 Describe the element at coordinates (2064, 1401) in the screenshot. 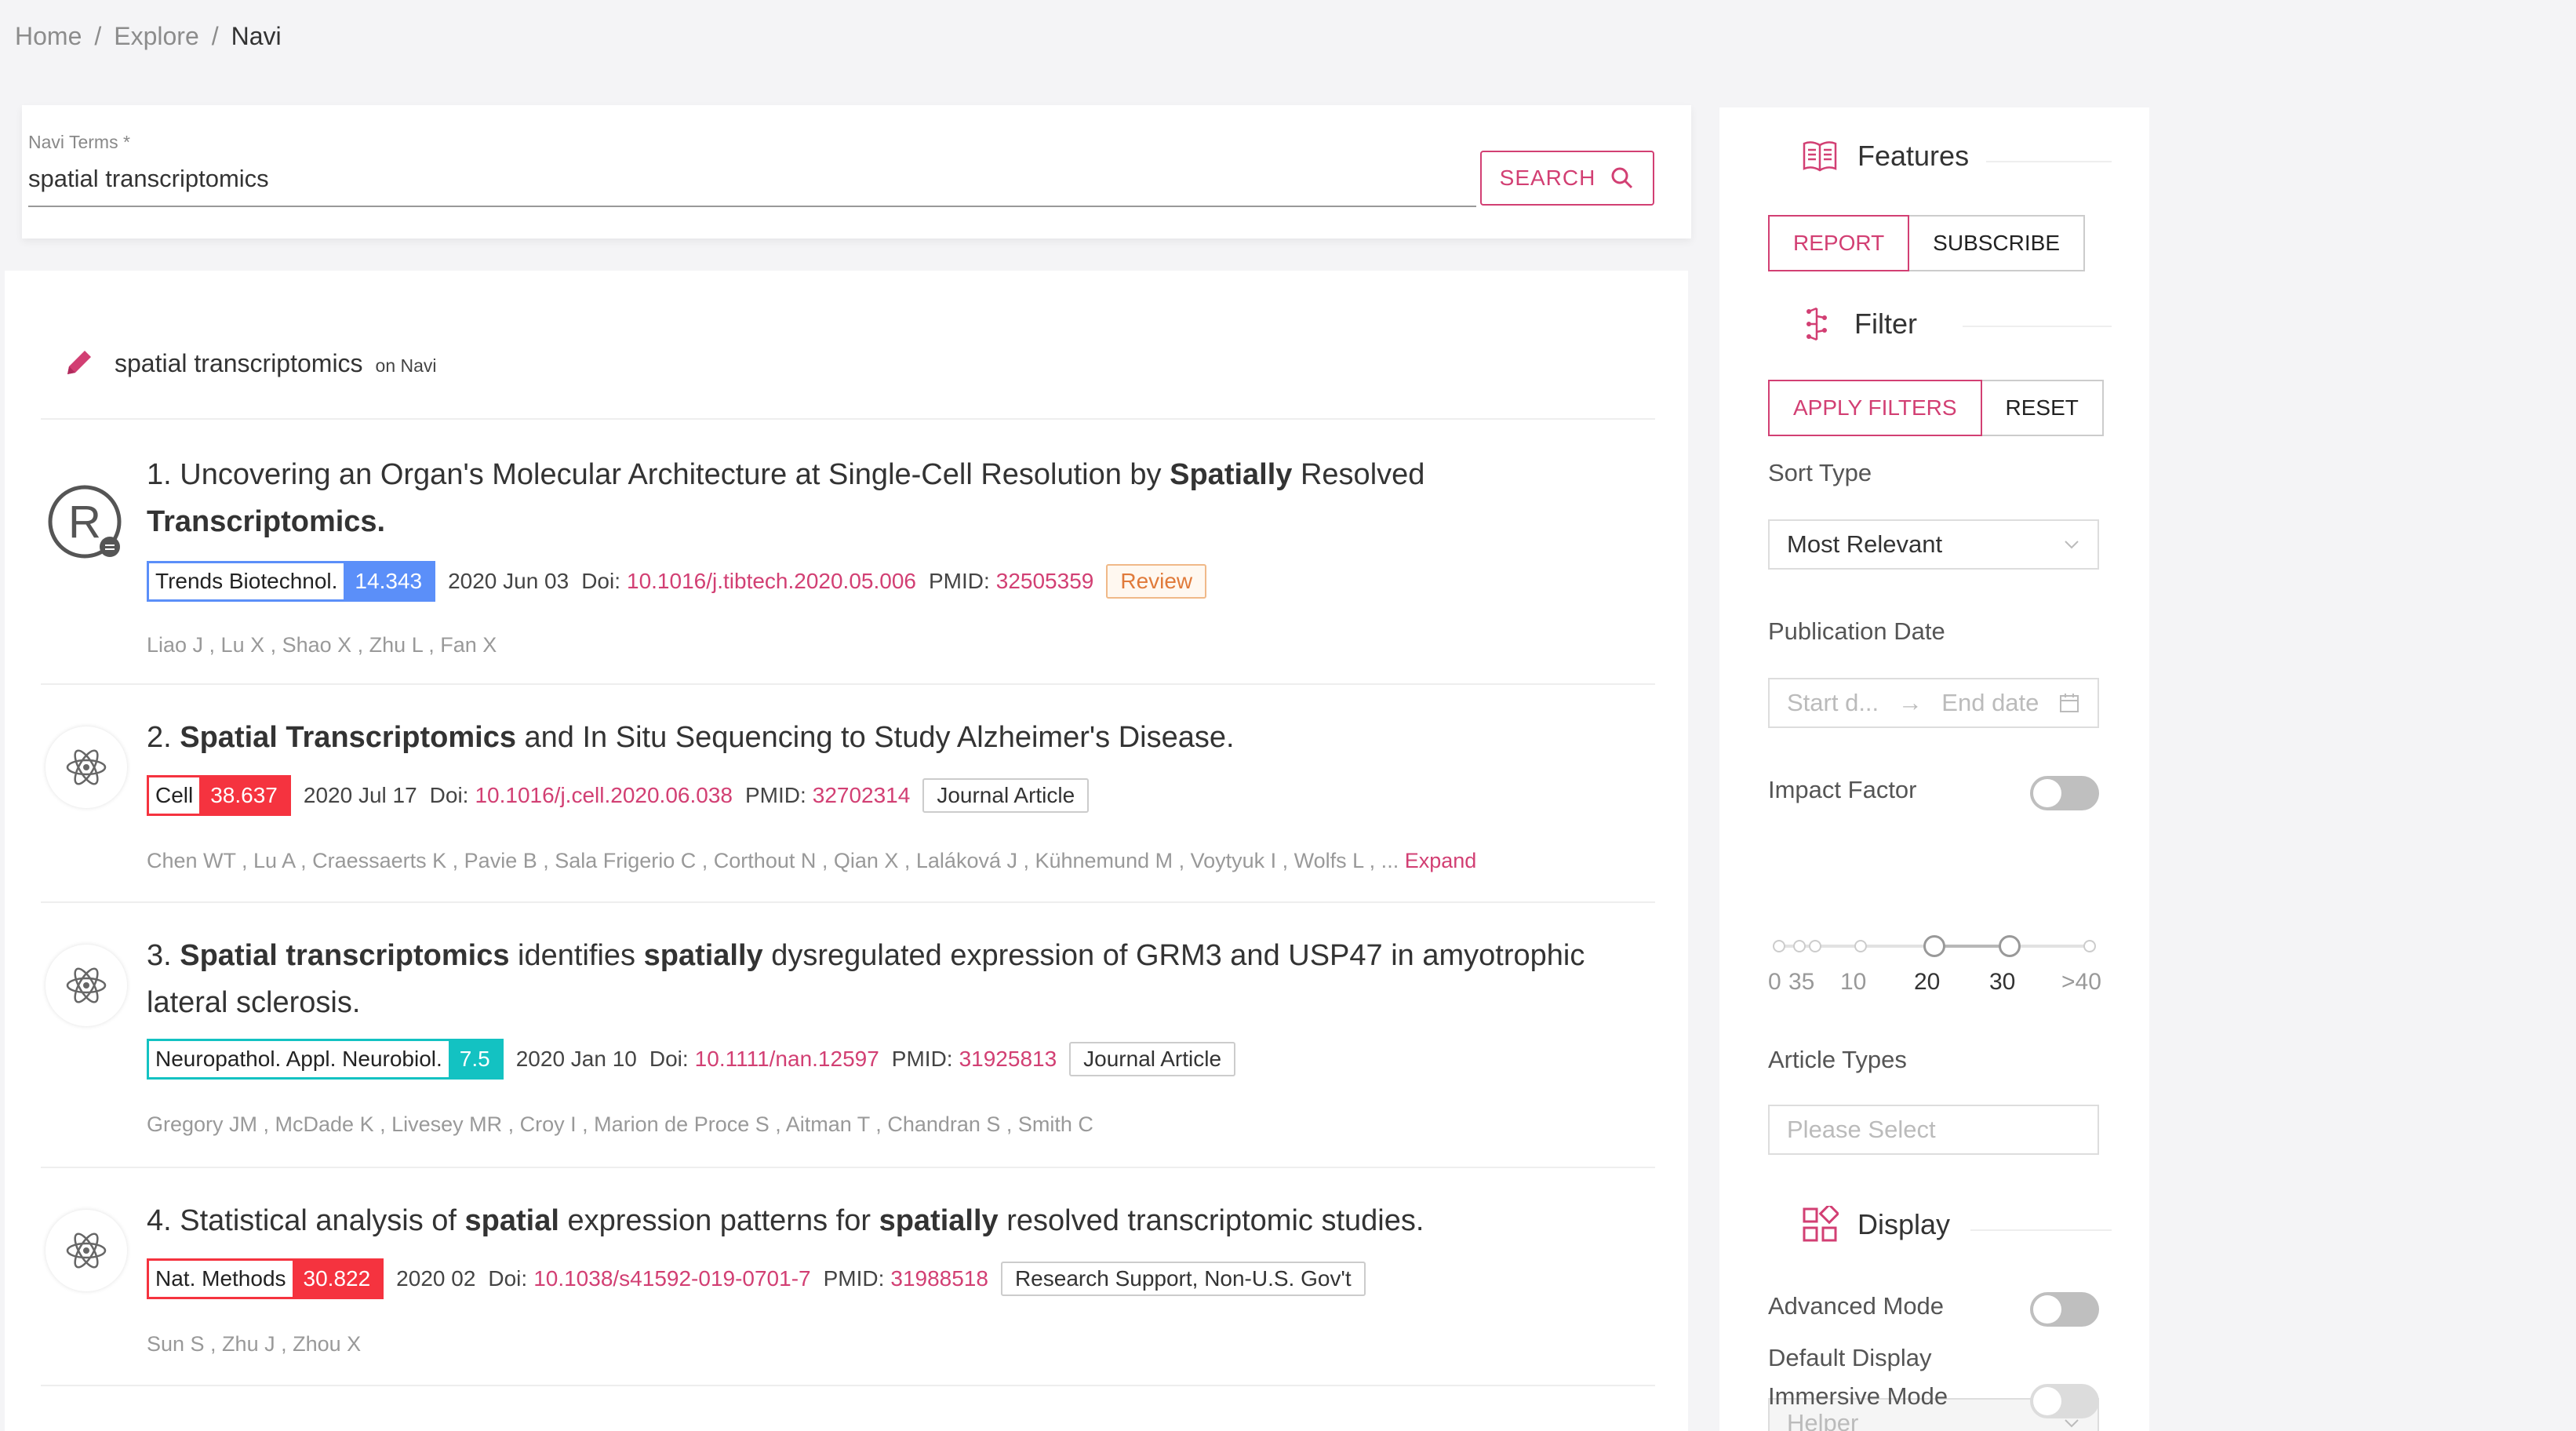

I see `immersive-mode-toggle` at that location.